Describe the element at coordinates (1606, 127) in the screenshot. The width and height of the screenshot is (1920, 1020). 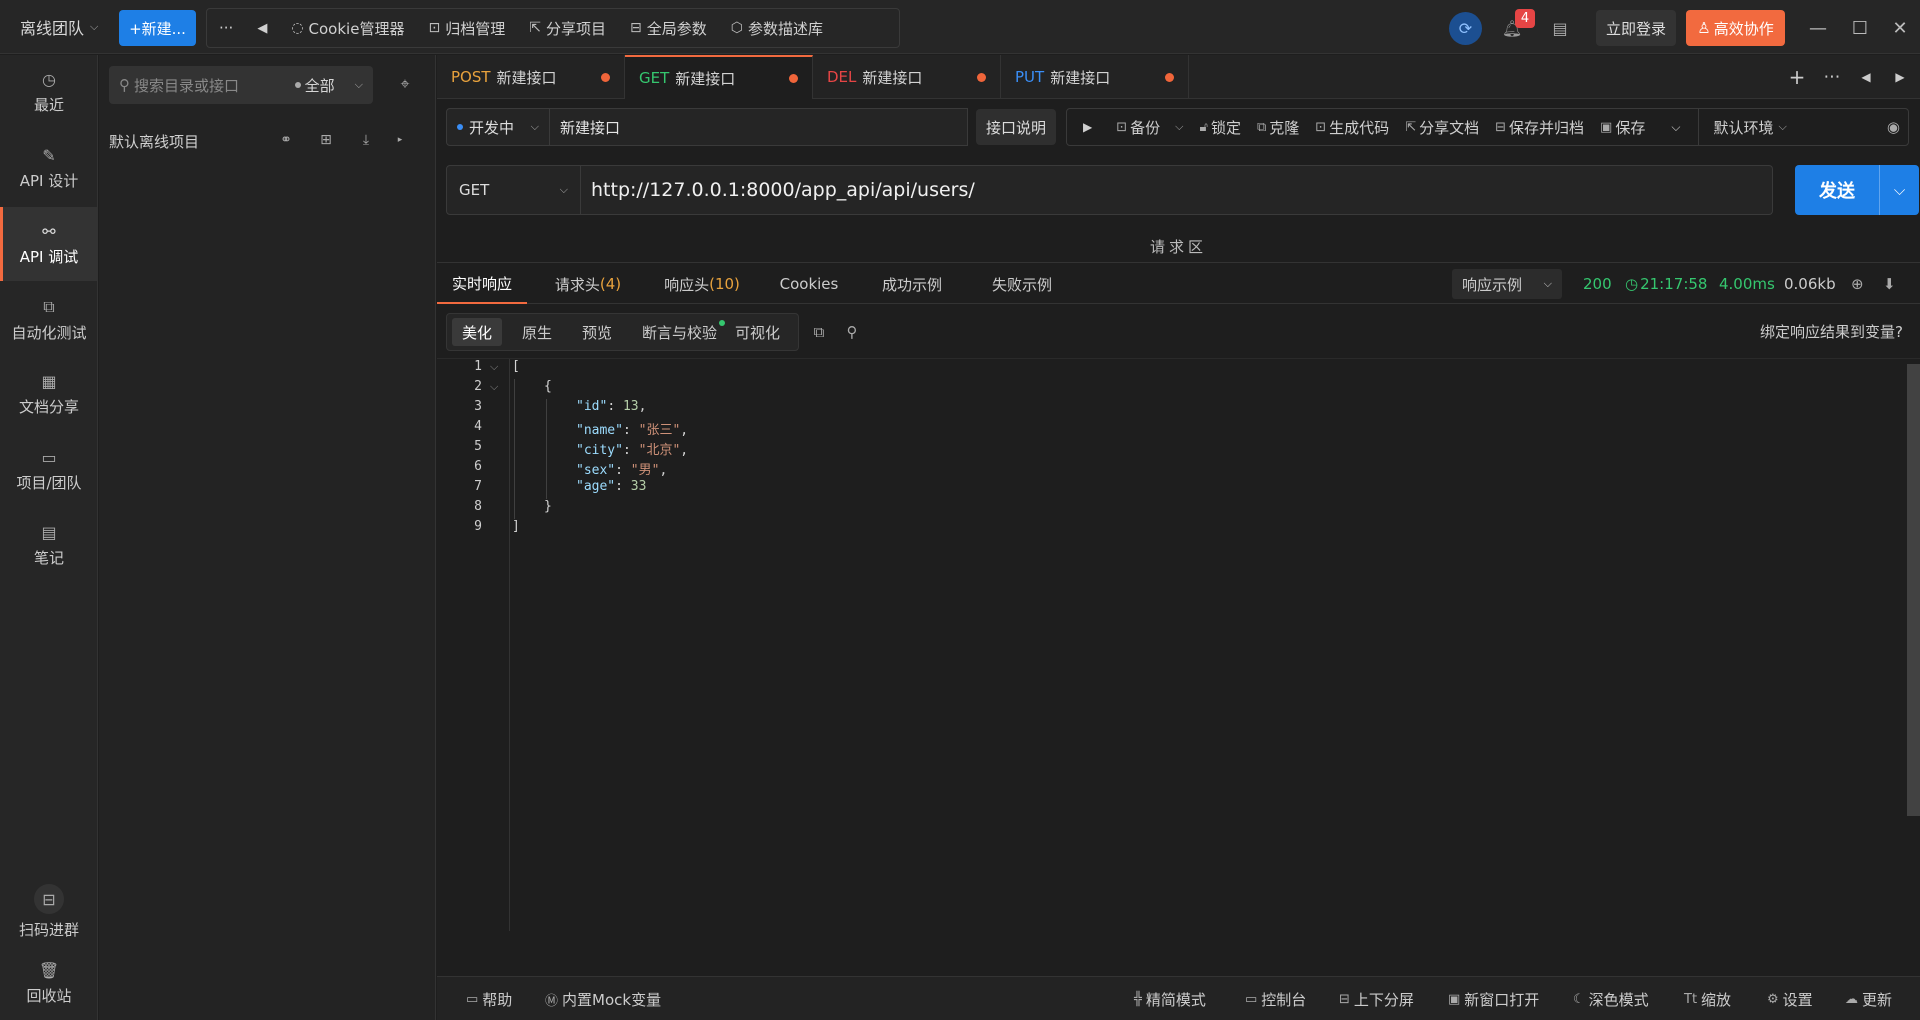
I see `save-icon: ▣` at that location.